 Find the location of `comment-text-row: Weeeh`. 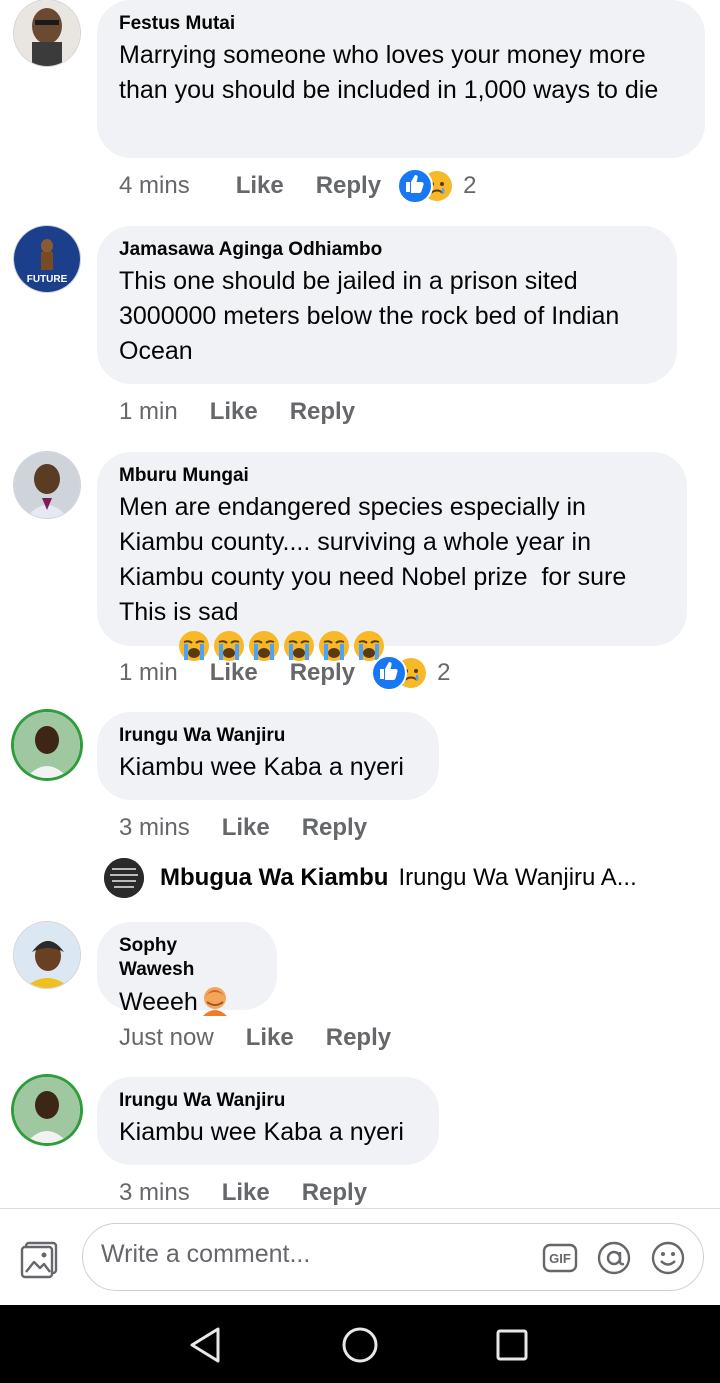

comment-text-row: Weeeh is located at coordinates (187, 1002).